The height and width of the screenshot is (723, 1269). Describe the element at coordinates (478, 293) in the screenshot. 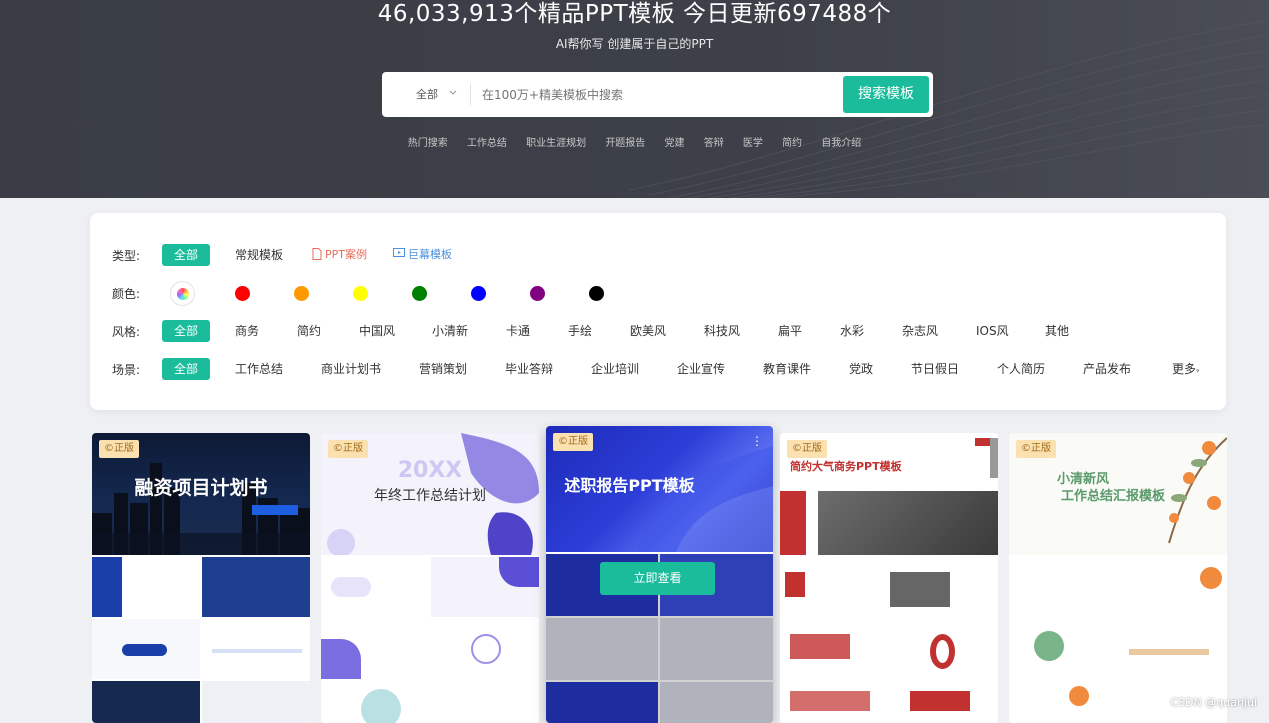

I see `color-swatch-blue` at that location.